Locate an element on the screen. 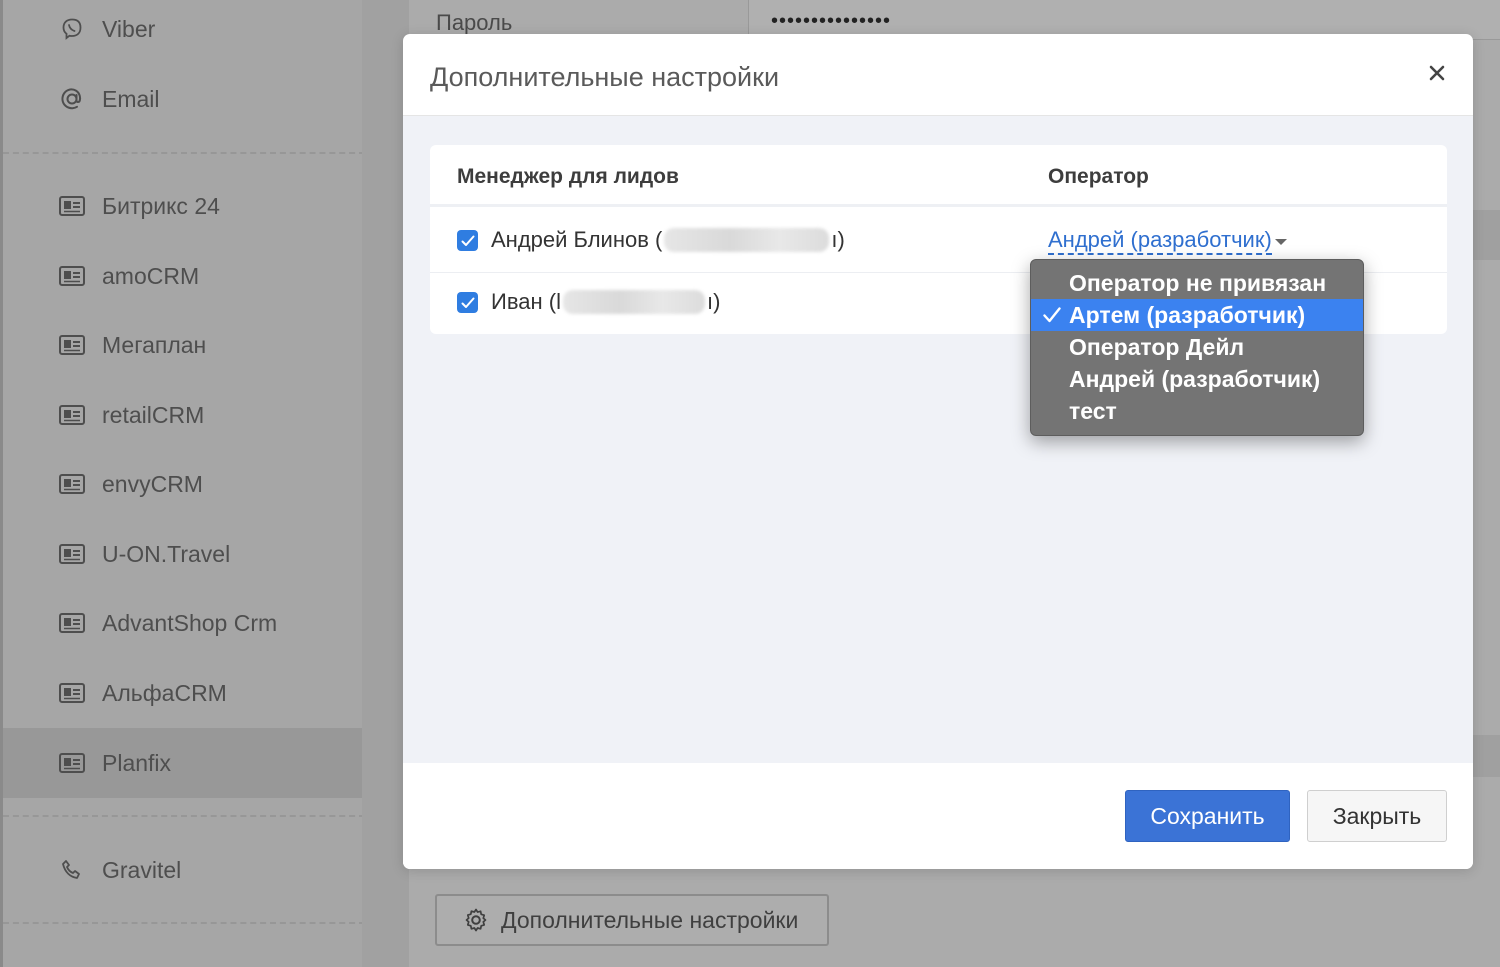  sidebar-item-label: Мегаплан is located at coordinates (154, 344).